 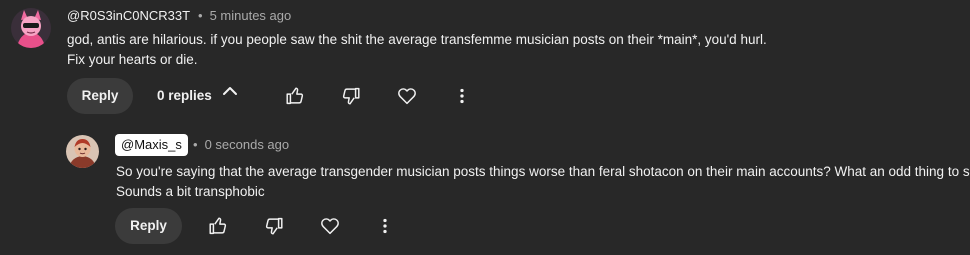 I want to click on reply-text-line-2: Sounds a bit transphobic, so click(x=190, y=191).